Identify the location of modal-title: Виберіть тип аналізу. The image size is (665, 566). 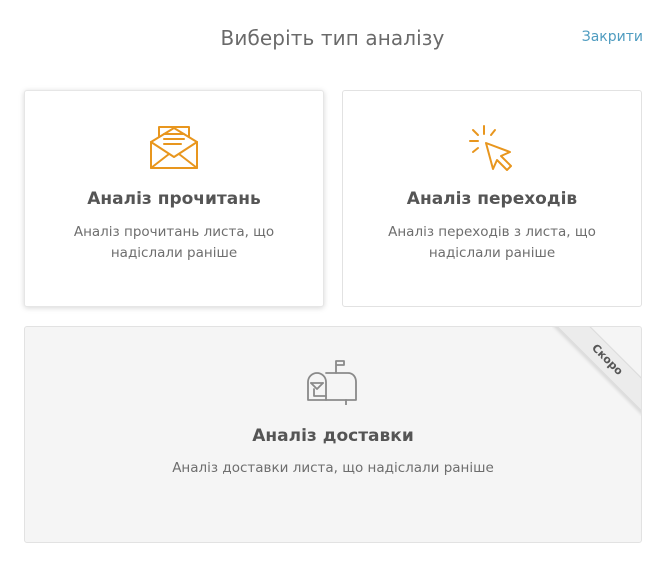
(332, 38).